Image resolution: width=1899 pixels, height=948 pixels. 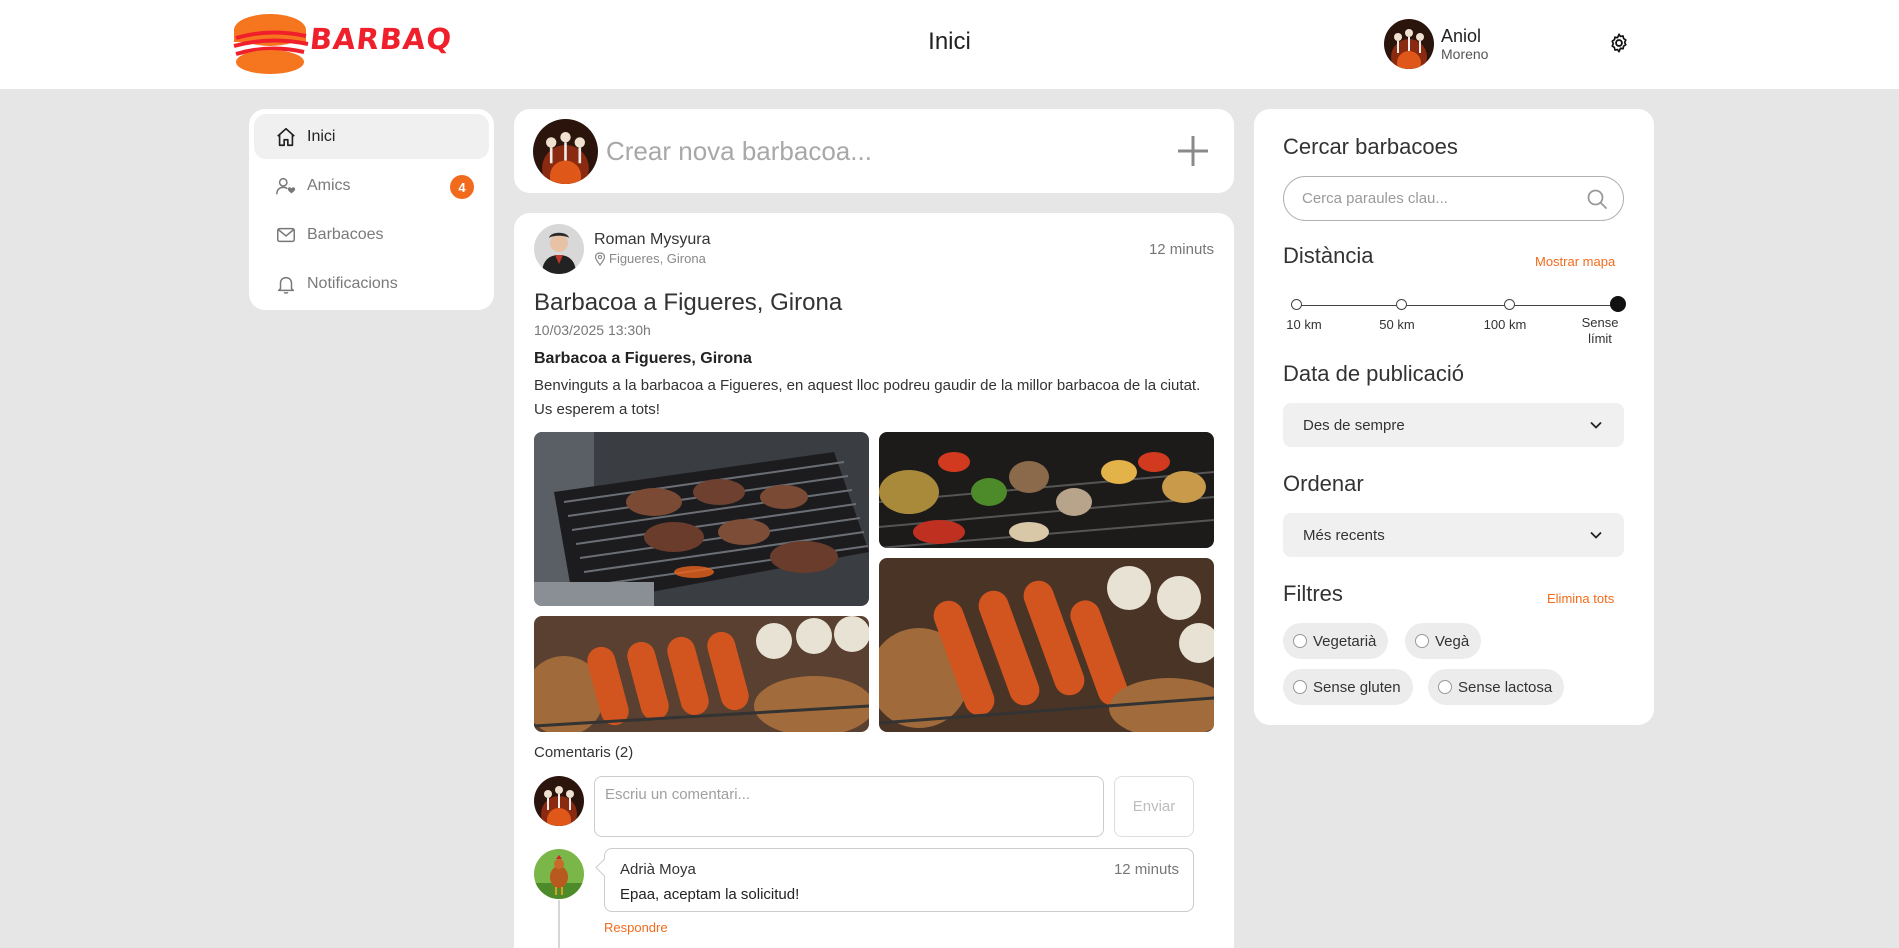 What do you see at coordinates (1146, 869) in the screenshot?
I see `comment-time: 12 minuts` at bounding box center [1146, 869].